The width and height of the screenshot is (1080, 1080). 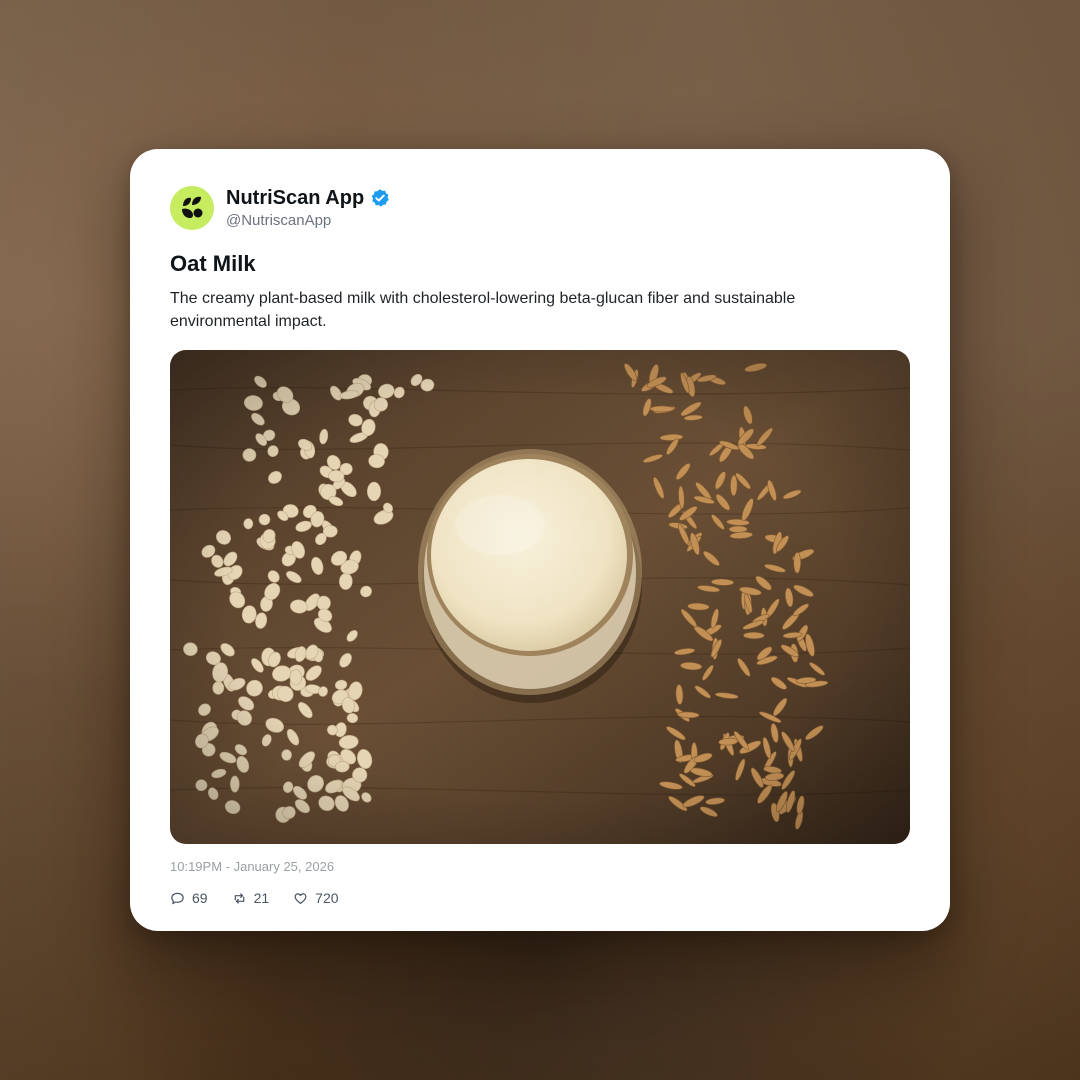 I want to click on repost-button: 21, so click(x=251, y=898).